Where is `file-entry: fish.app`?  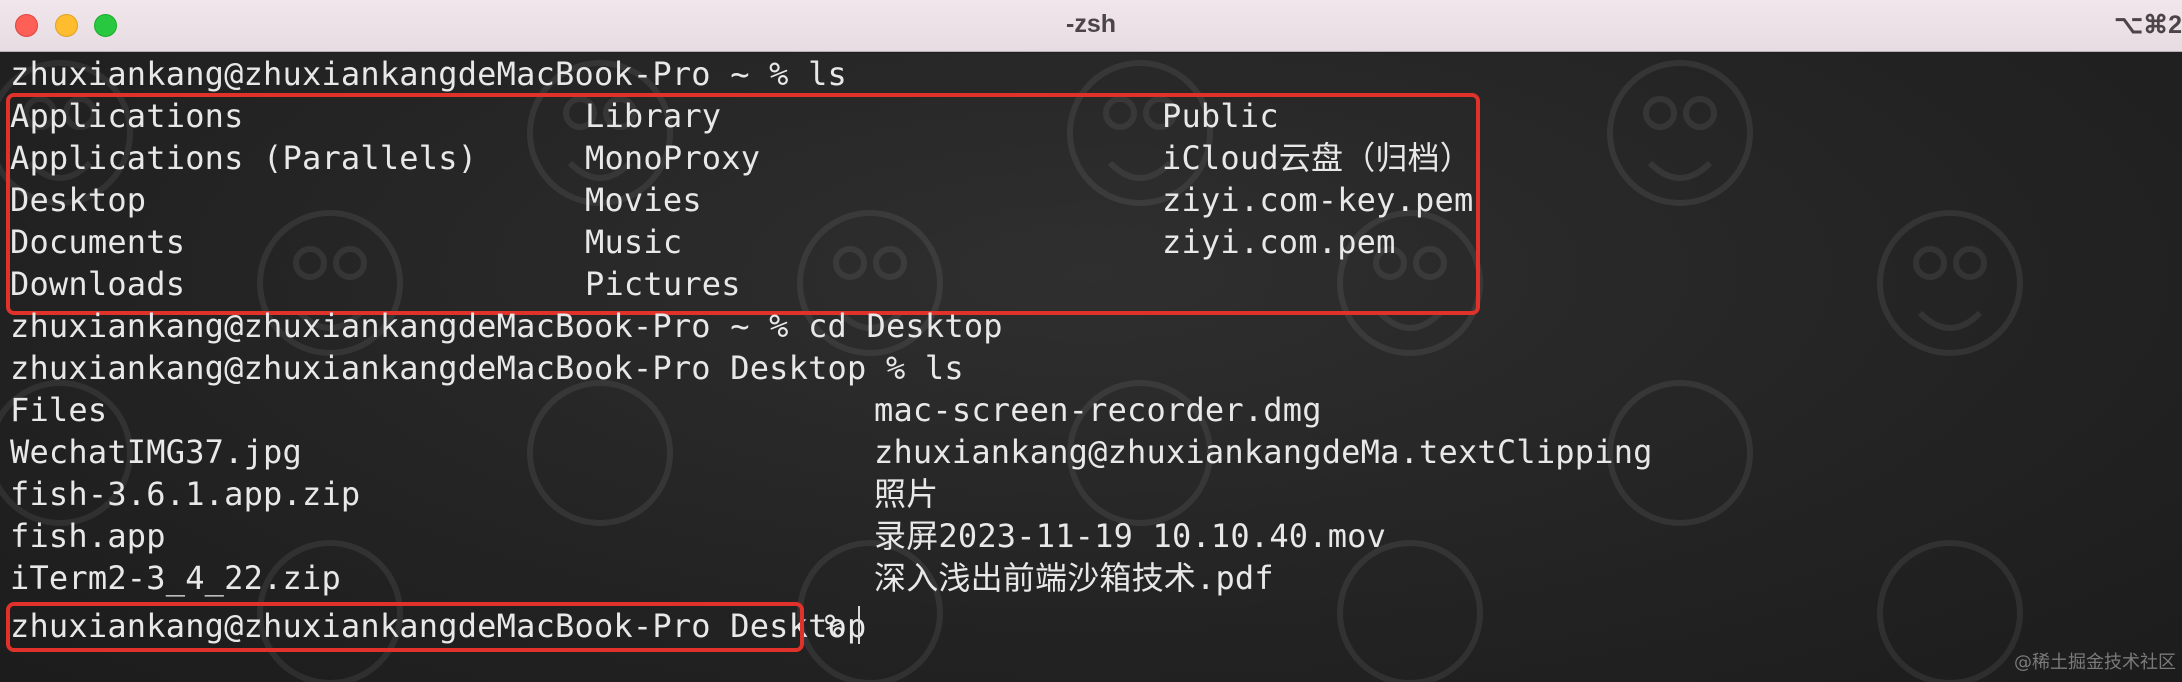 file-entry: fish.app is located at coordinates (88, 536).